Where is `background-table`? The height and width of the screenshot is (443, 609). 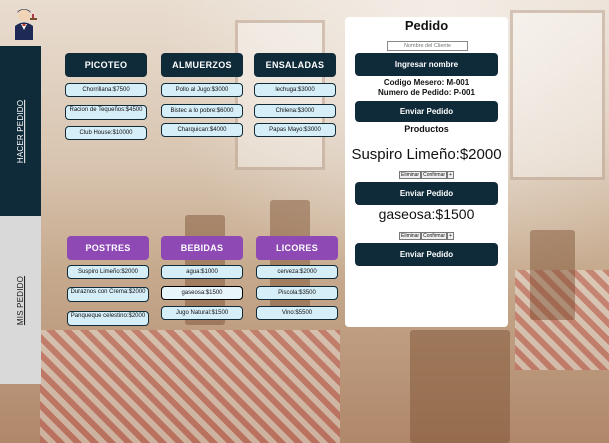 background-table is located at coordinates (190, 386).